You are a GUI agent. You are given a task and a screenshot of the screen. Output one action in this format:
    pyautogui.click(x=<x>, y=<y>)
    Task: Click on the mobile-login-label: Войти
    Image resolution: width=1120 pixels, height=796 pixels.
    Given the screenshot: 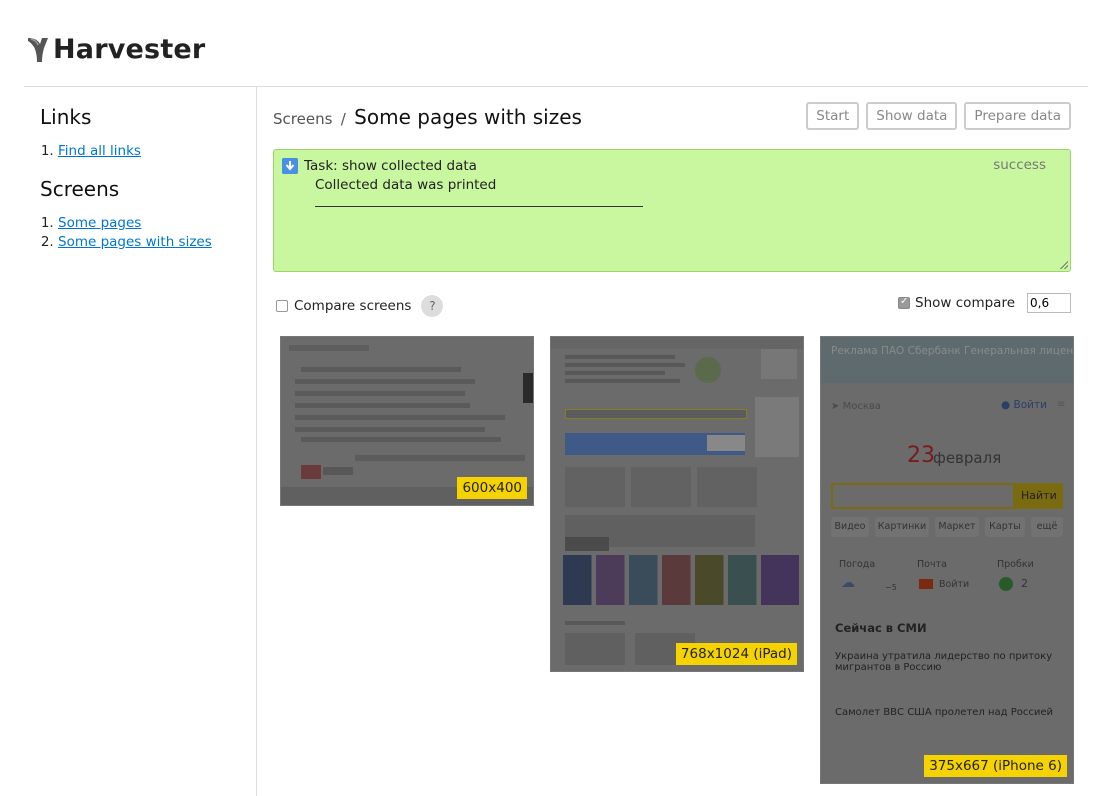 What is the action you would take?
    pyautogui.click(x=1030, y=405)
    